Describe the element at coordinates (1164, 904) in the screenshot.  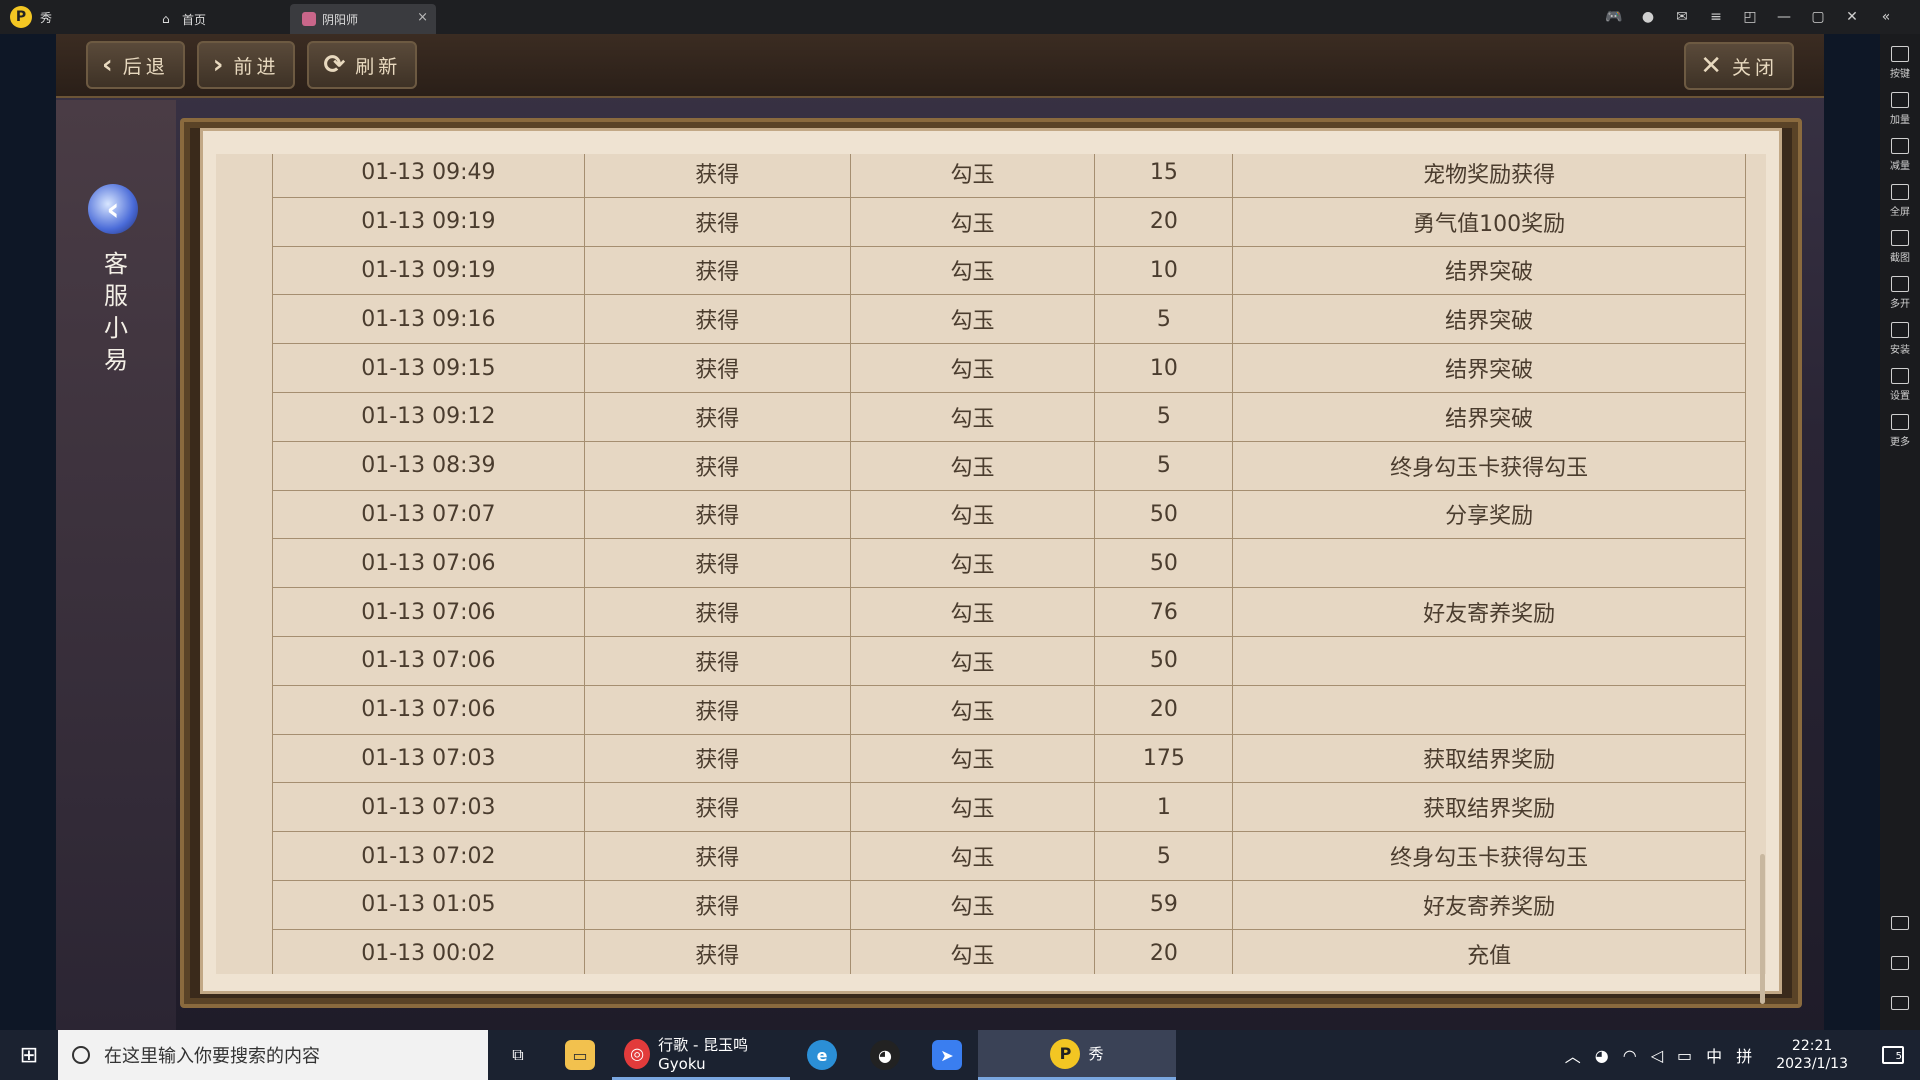
I see `record-amount: 59` at that location.